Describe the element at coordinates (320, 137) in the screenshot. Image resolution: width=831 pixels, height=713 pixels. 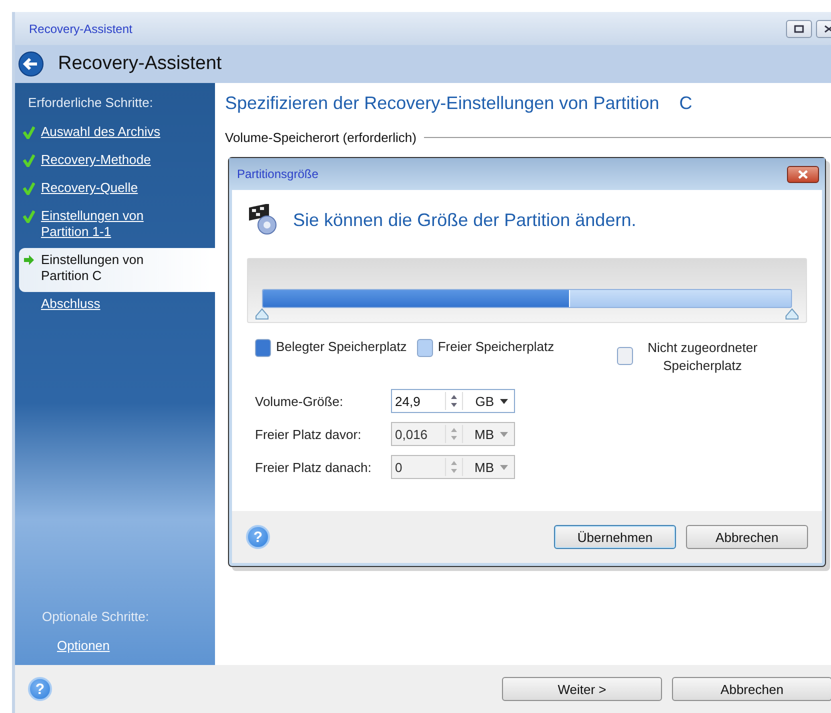
I see `section-label: Volume-Speicherort (erforderlich)` at that location.